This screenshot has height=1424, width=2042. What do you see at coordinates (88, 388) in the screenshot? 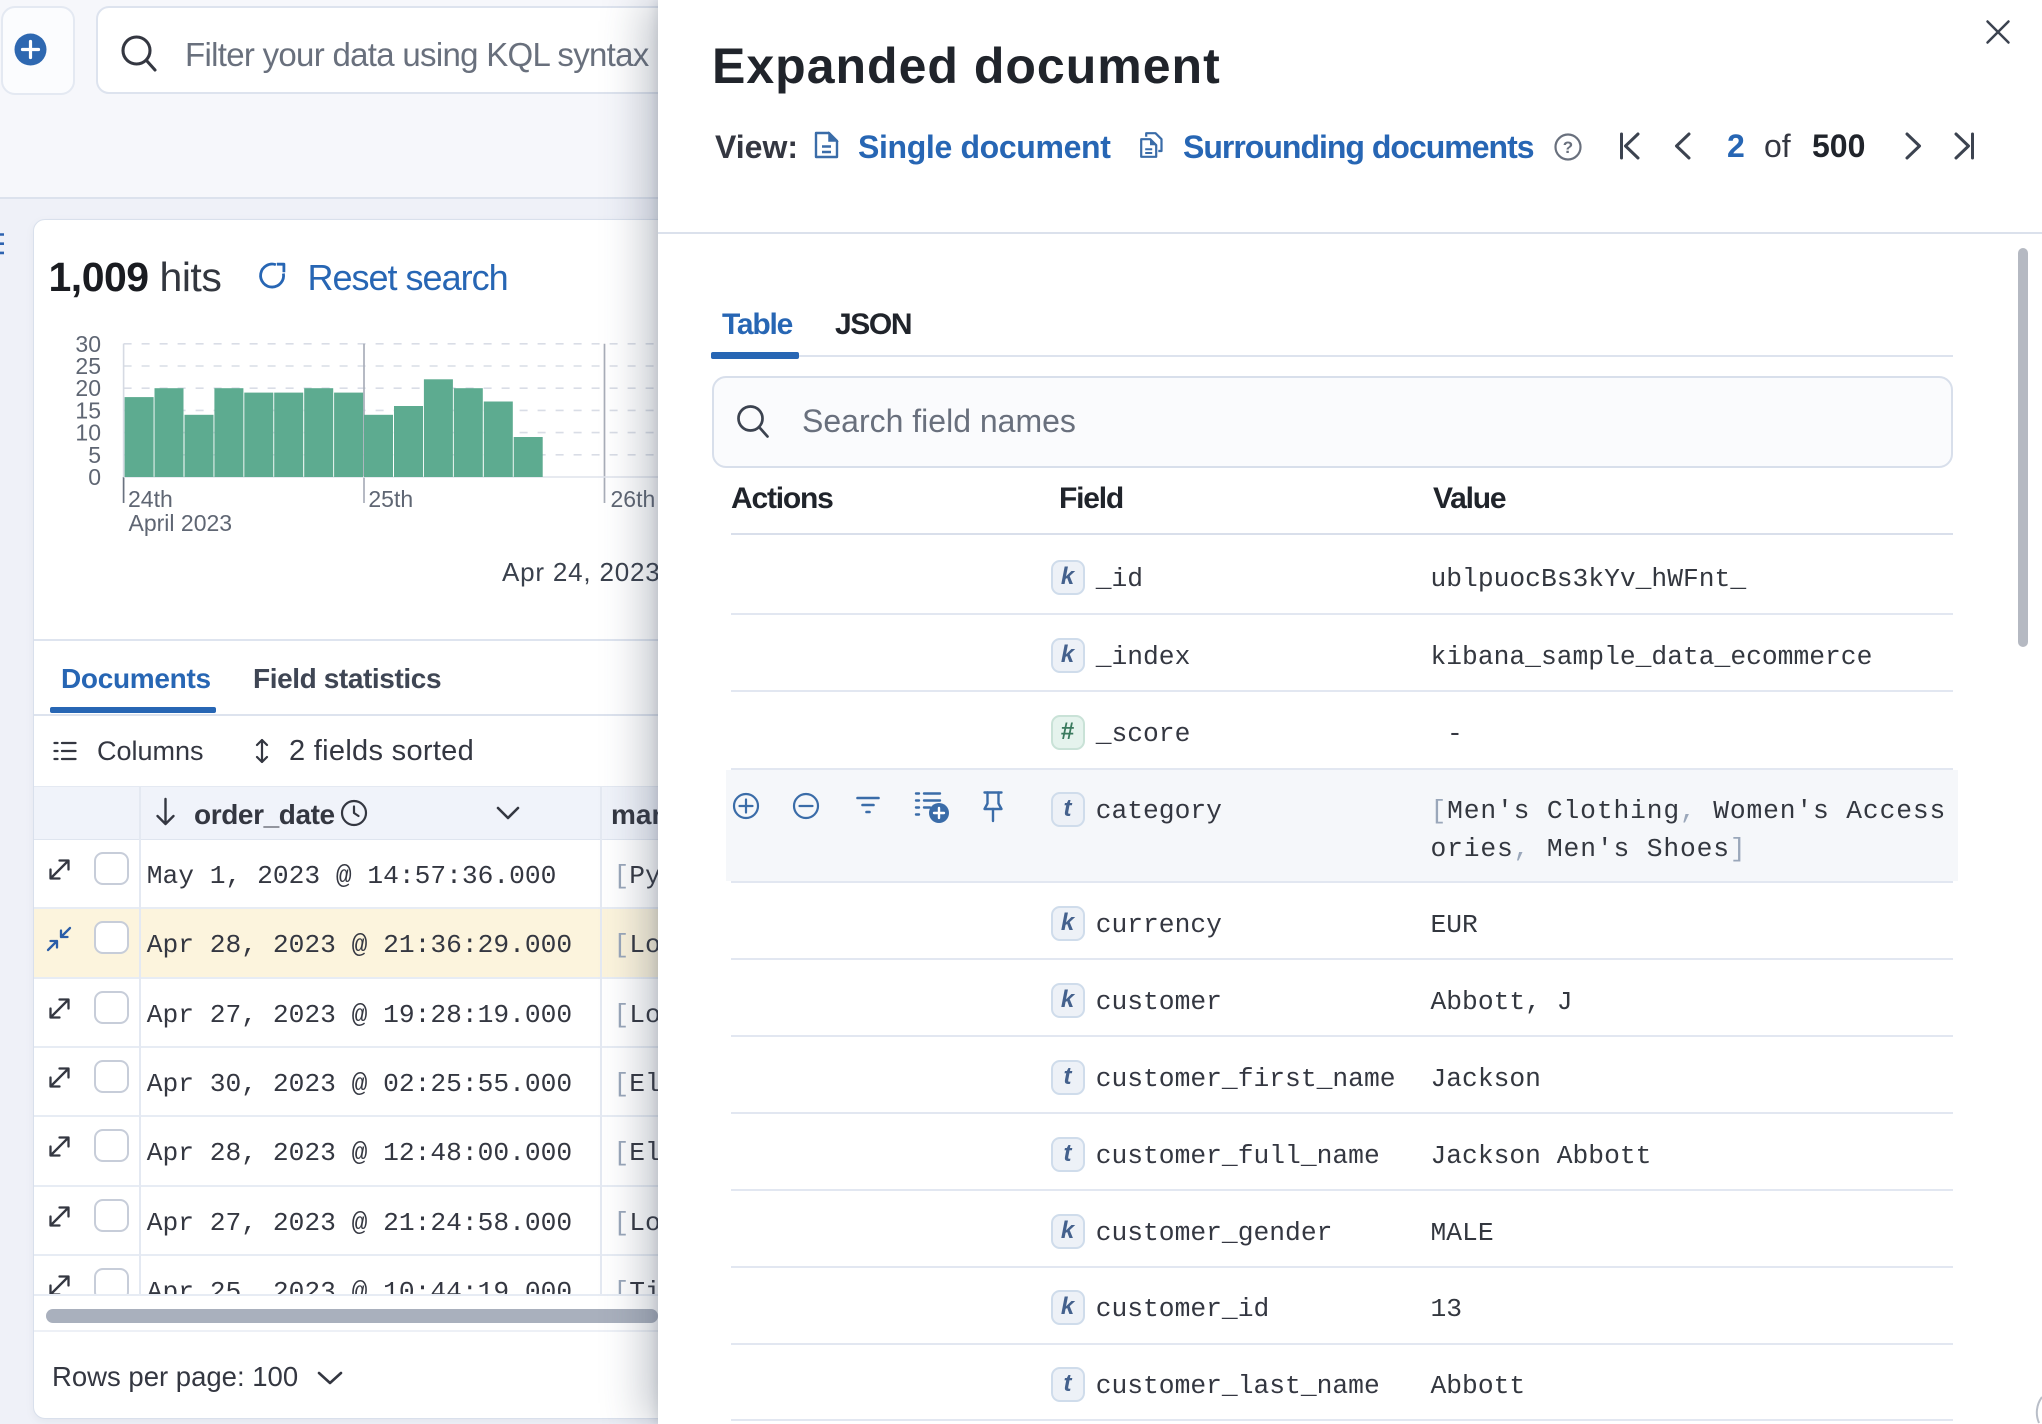
I see `svg-text: 20` at bounding box center [88, 388].